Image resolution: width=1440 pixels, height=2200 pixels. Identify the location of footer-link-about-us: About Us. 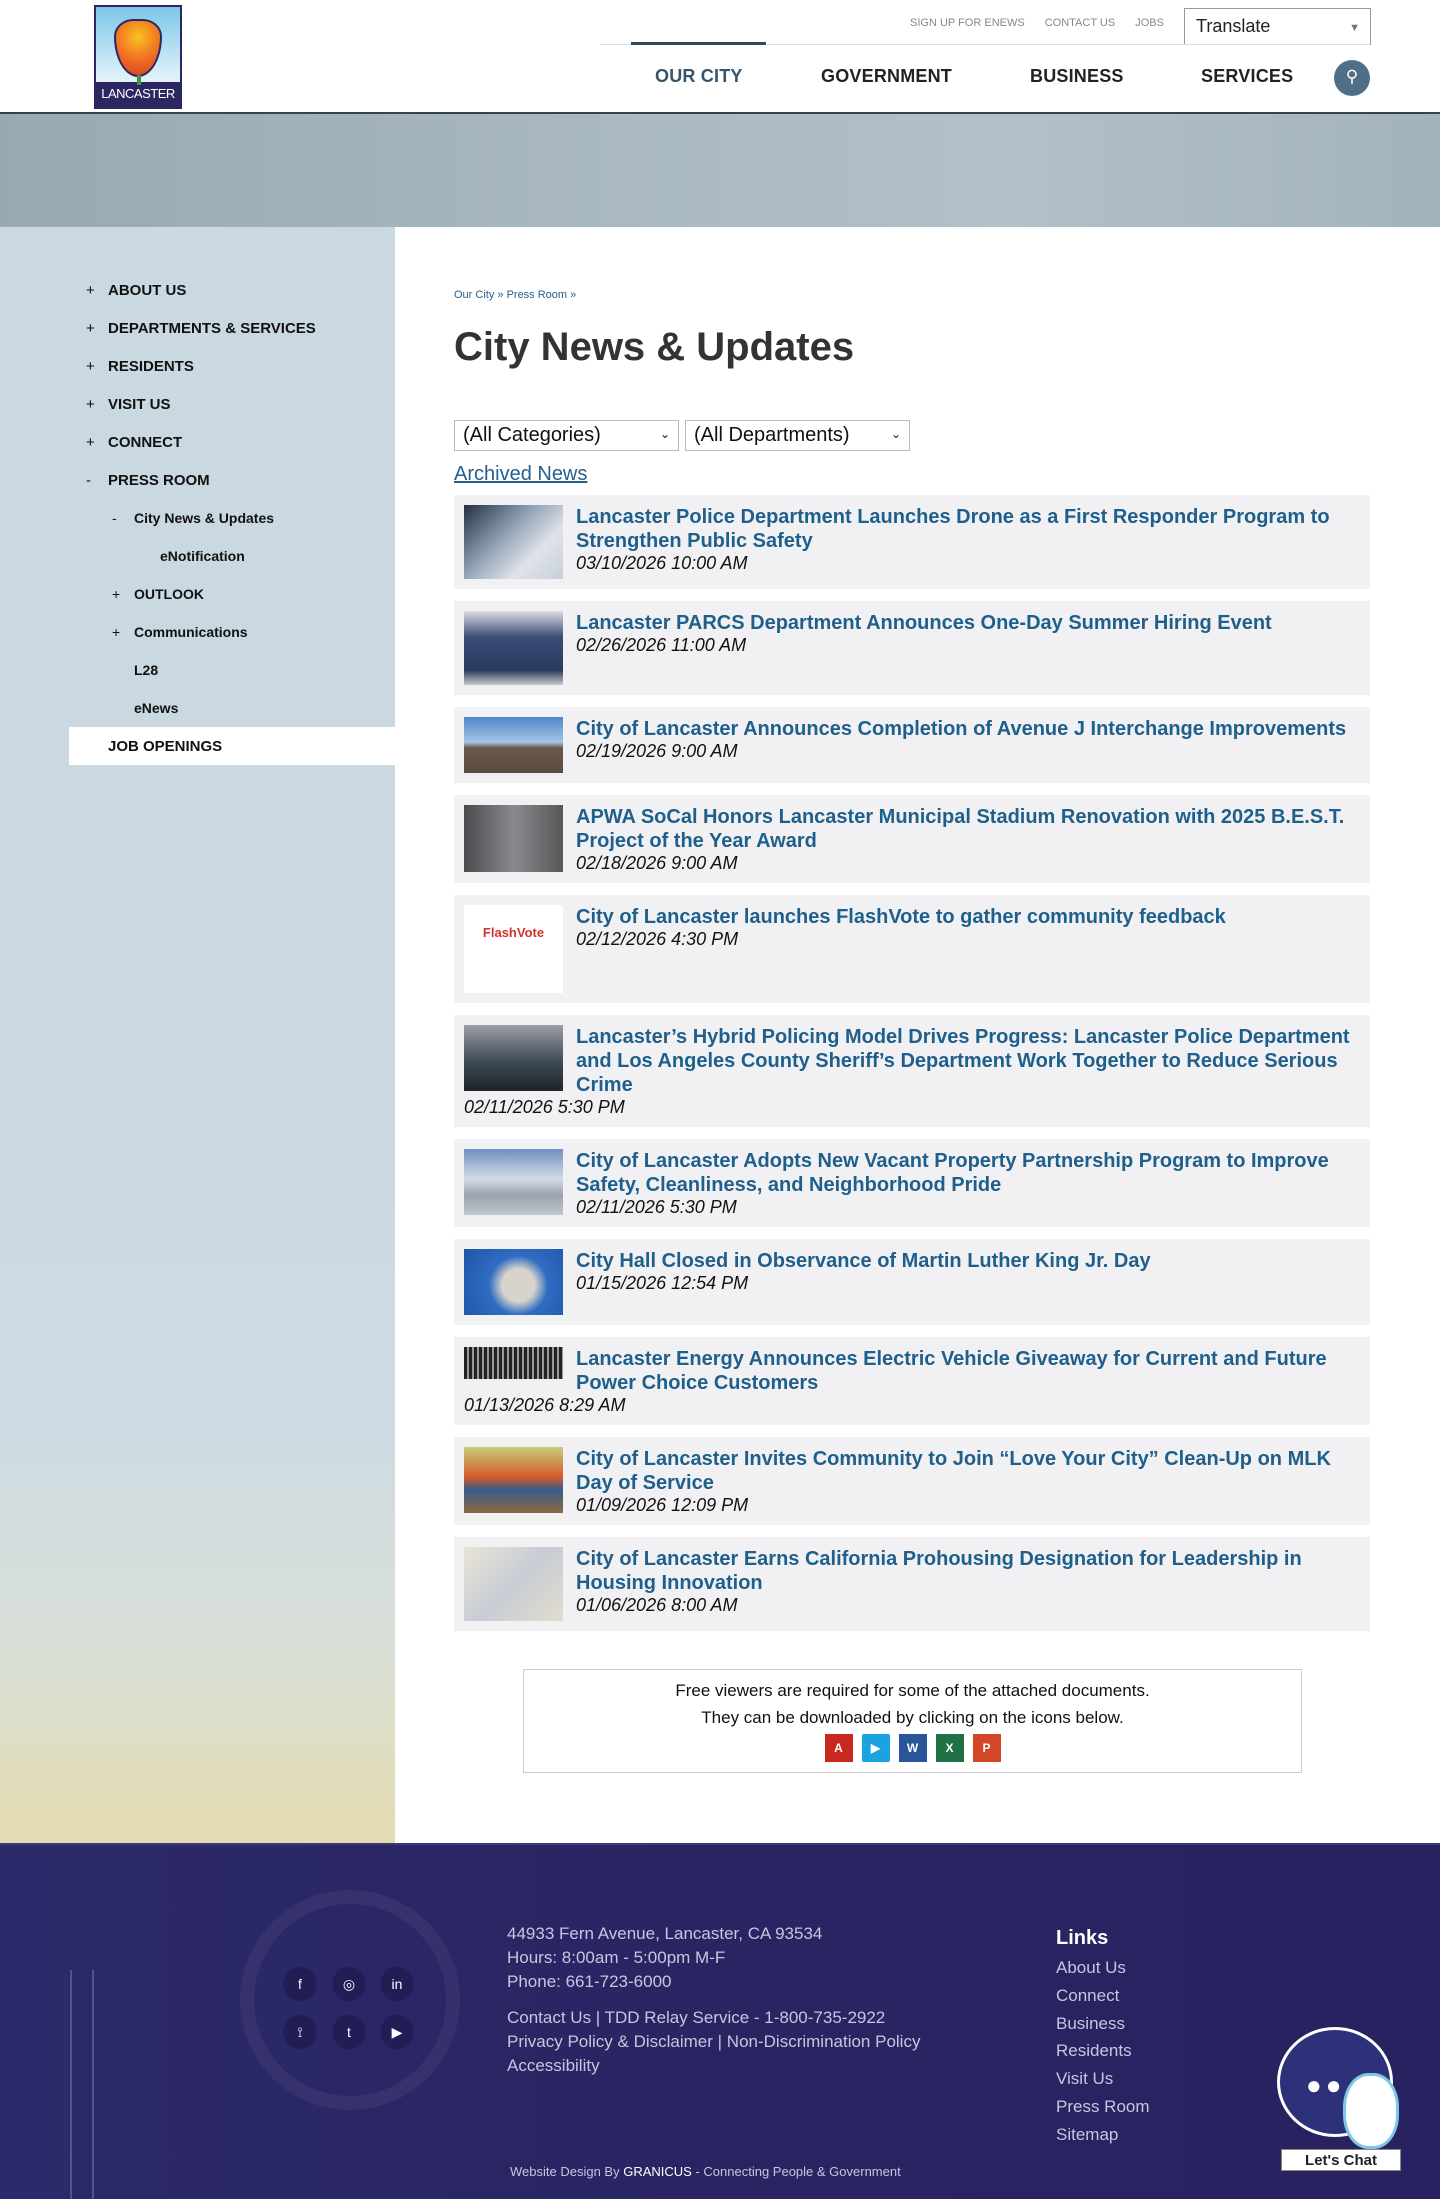
(1091, 1968).